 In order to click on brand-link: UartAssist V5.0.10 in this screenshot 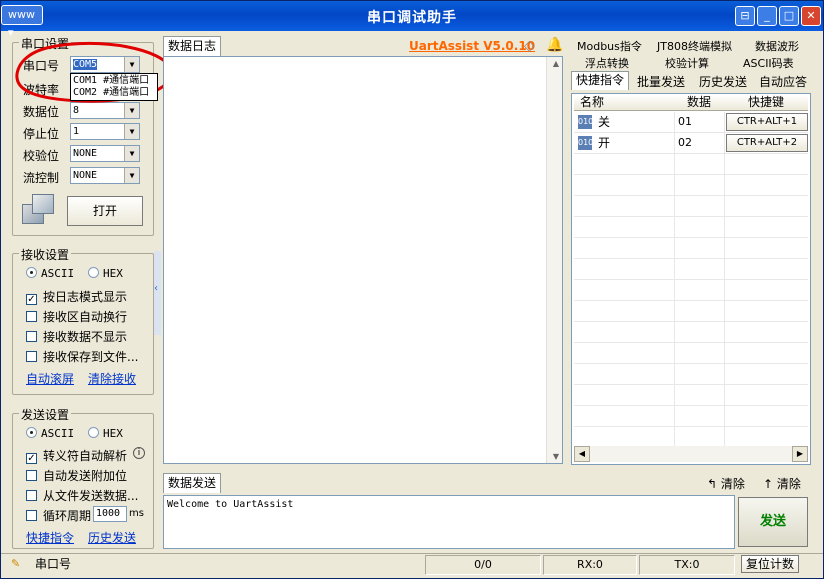, I will do `click(472, 46)`.